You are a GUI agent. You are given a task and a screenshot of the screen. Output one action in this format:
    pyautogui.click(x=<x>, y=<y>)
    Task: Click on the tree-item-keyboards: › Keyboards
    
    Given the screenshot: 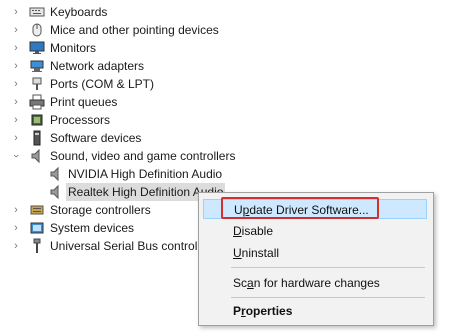 What is the action you would take?
    pyautogui.click(x=237, y=12)
    